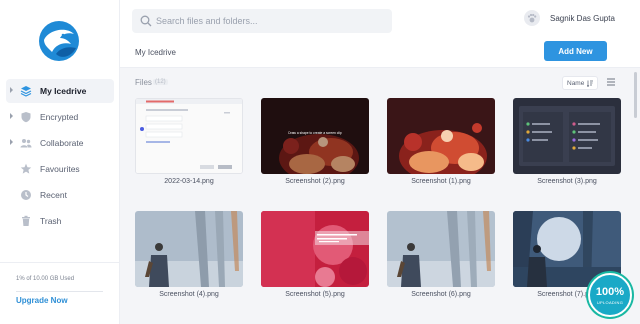 The height and width of the screenshot is (324, 640). Describe the element at coordinates (567, 181) in the screenshot. I see `file-name: Screenshot (3).png` at that location.